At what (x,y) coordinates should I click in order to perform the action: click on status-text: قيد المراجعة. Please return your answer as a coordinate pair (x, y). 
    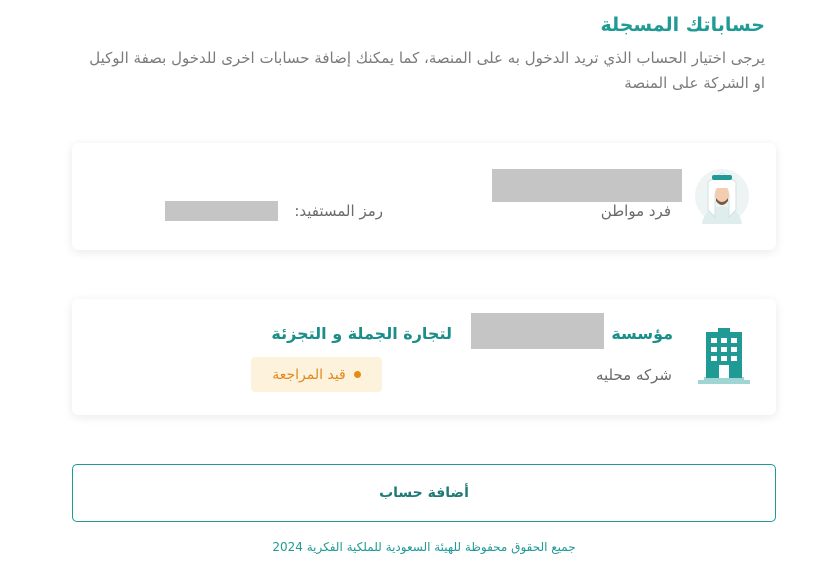
    Looking at the image, I should click on (309, 374).